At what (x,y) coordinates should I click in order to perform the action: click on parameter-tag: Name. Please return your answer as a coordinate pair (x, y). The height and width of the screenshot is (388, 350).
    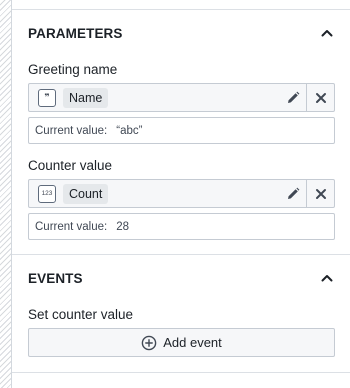
    Looking at the image, I should click on (86, 97).